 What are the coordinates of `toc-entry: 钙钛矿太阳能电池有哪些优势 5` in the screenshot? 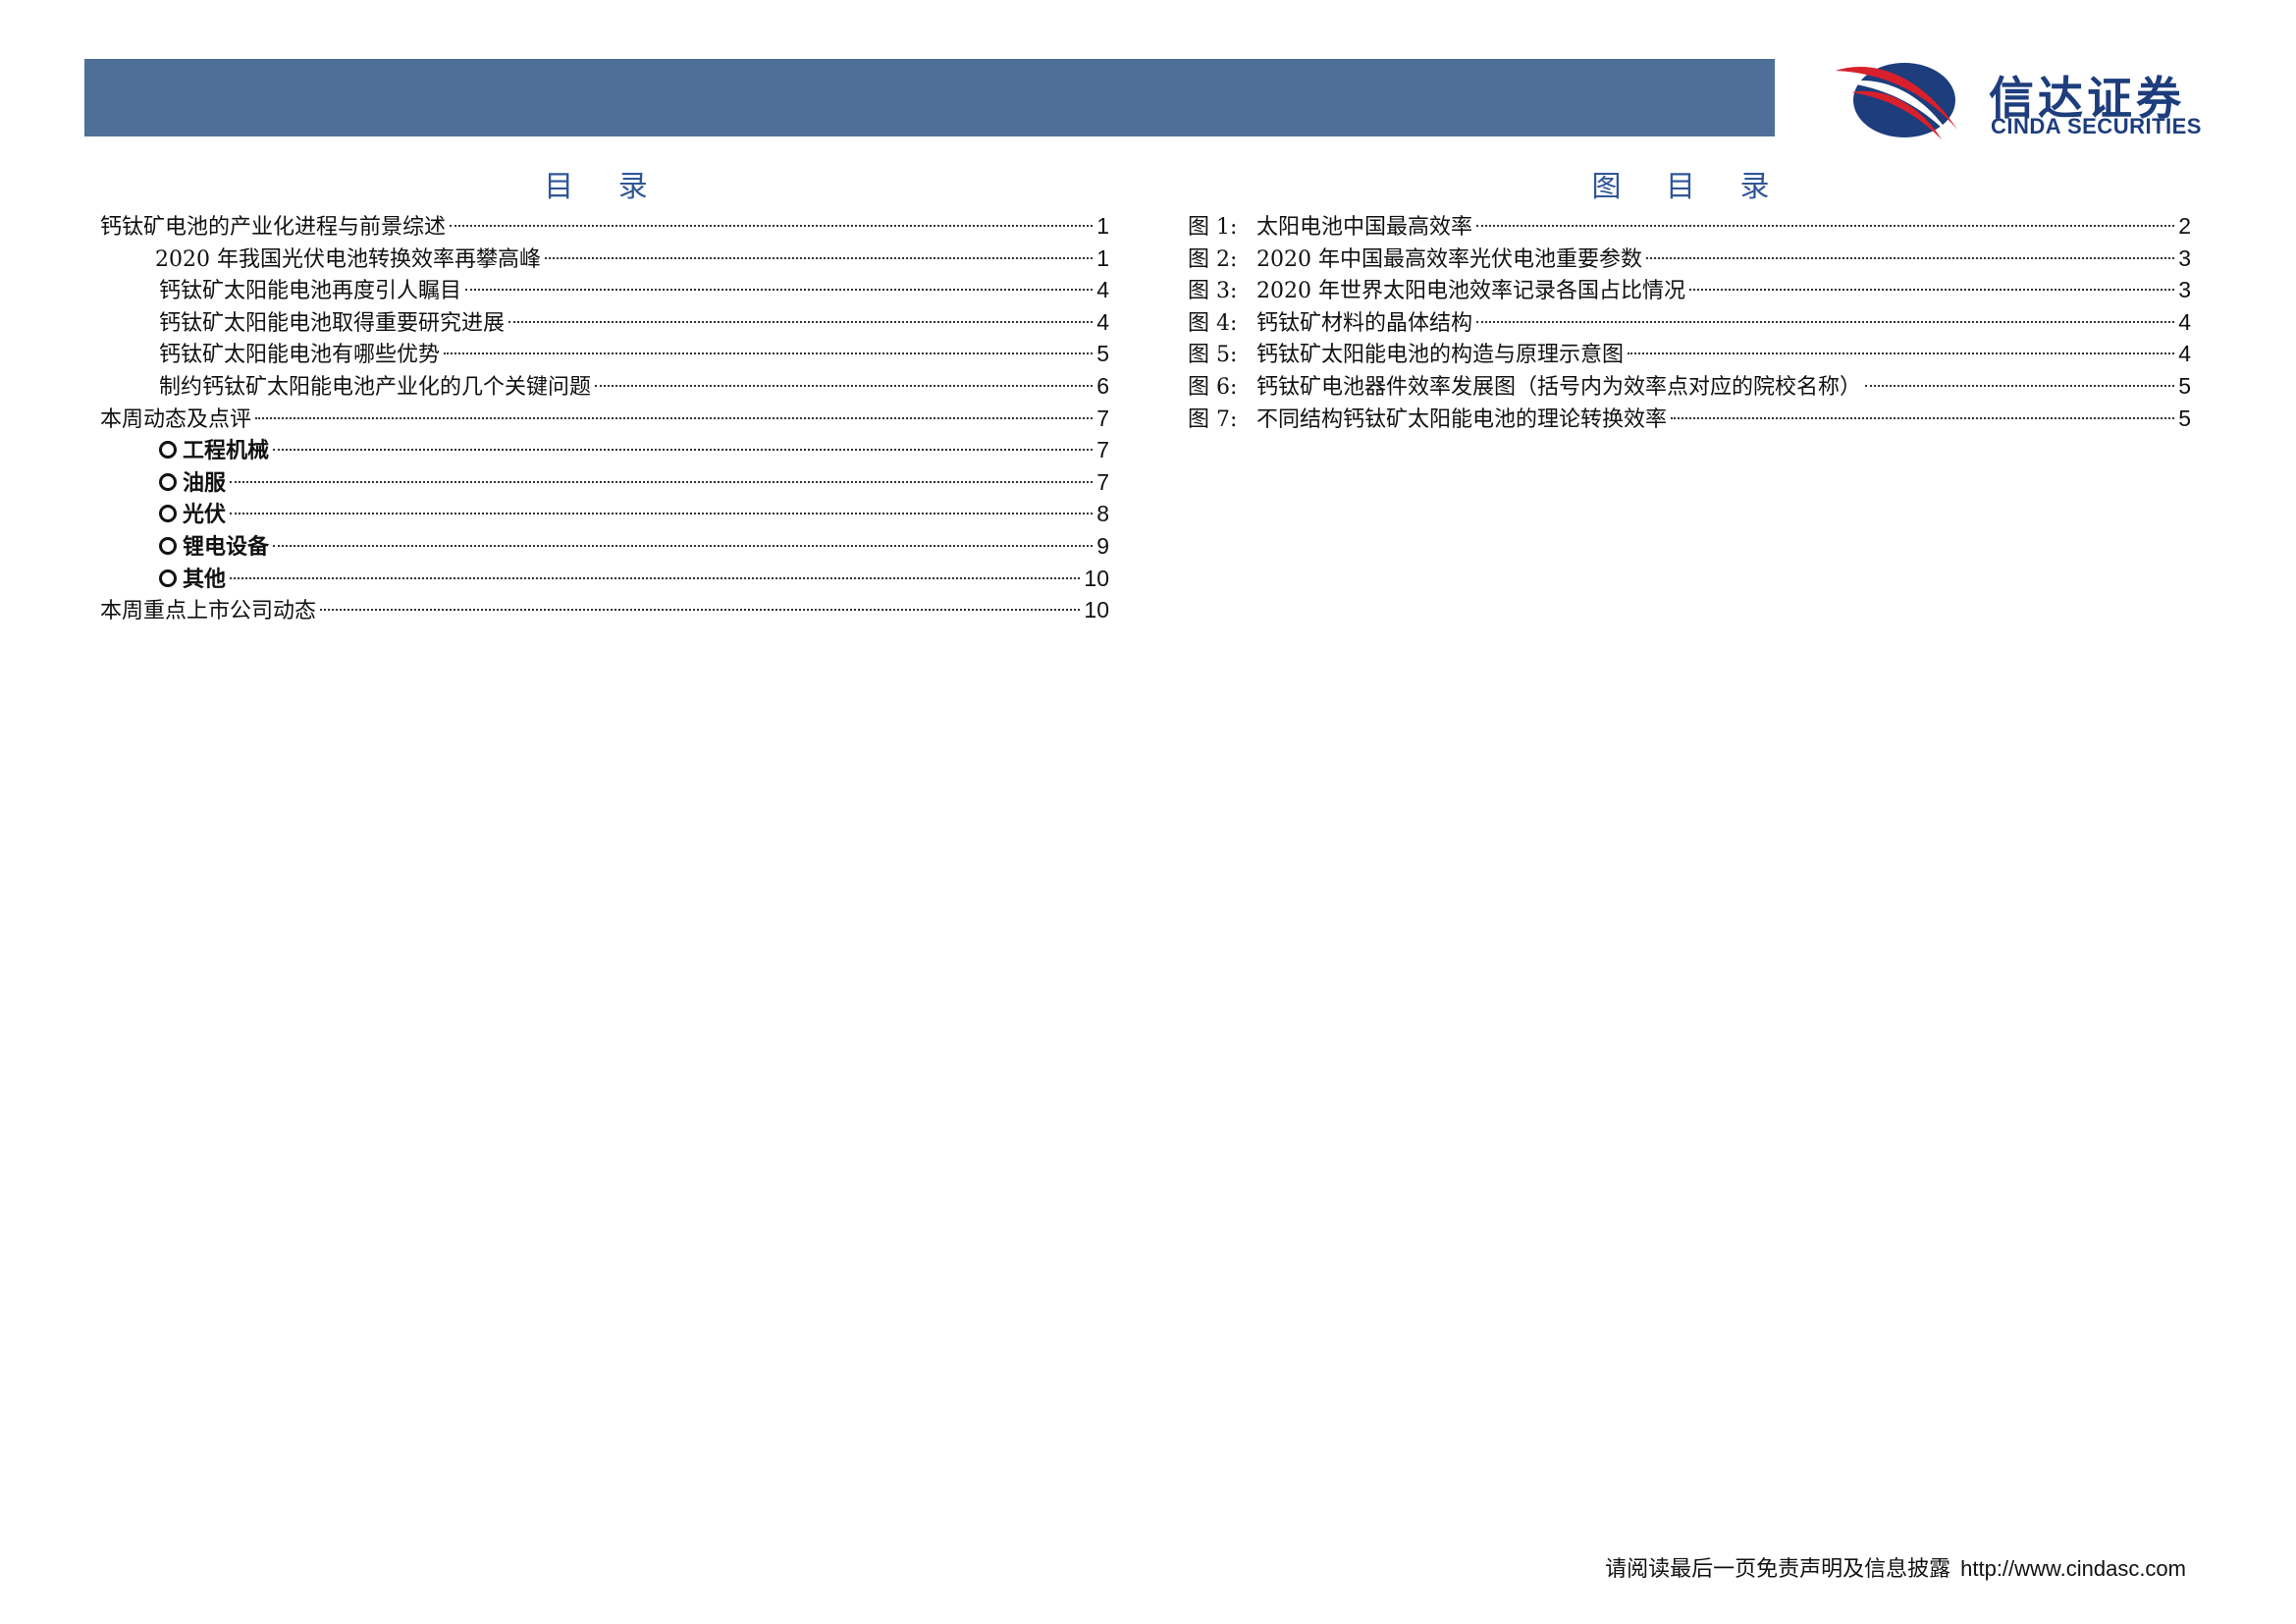 It's located at (604, 354).